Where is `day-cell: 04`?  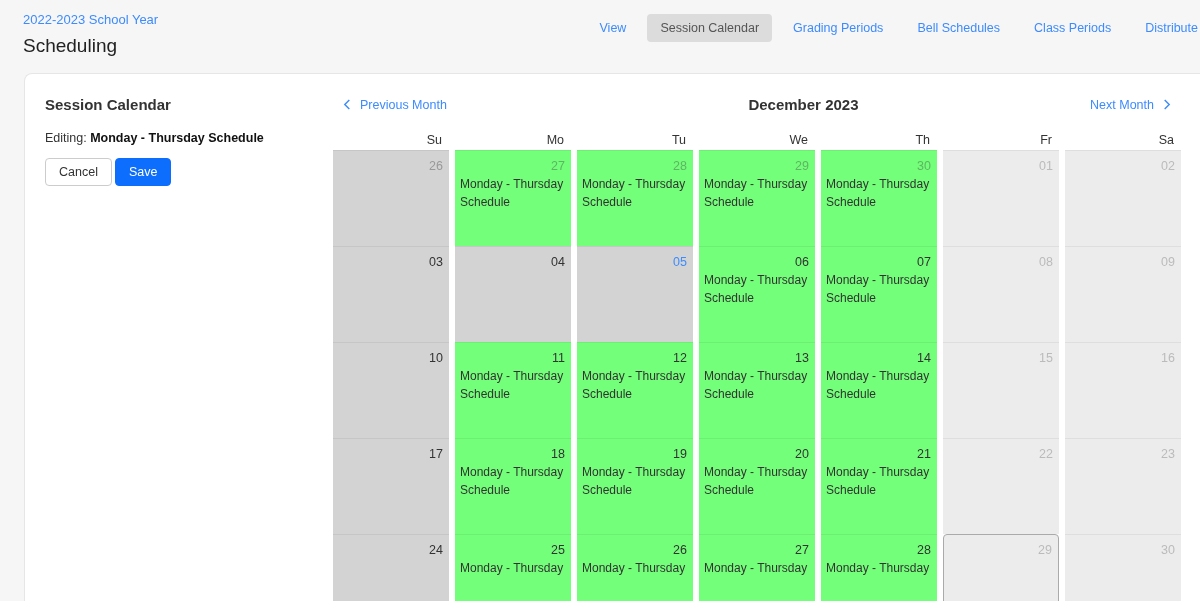 day-cell: 04 is located at coordinates (513, 294).